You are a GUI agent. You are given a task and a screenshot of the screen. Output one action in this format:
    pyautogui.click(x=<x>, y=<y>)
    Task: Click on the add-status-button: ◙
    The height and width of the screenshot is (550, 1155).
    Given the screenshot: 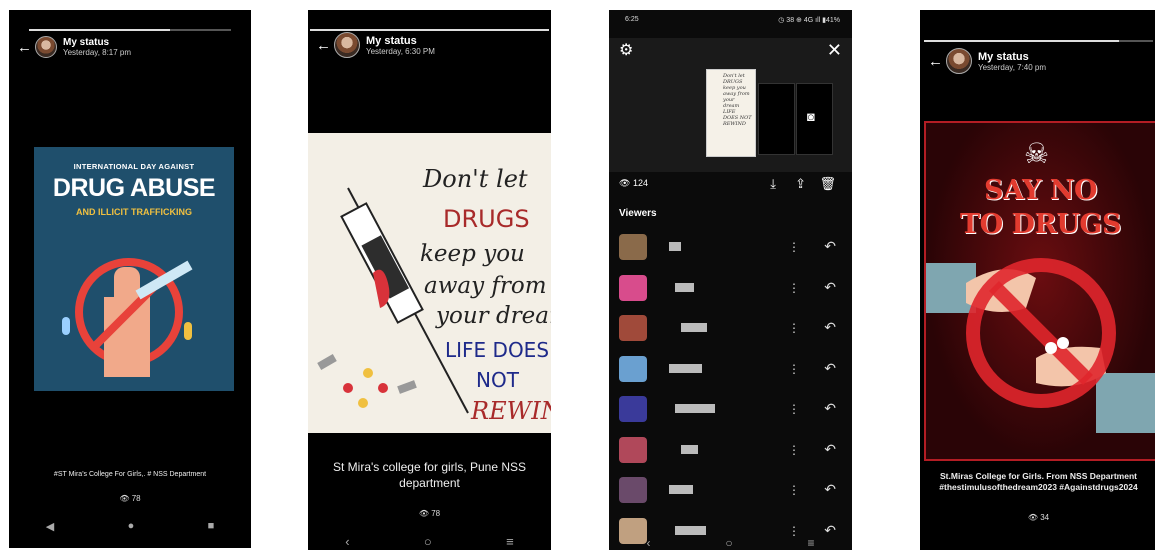 What is the action you would take?
    pyautogui.click(x=814, y=119)
    